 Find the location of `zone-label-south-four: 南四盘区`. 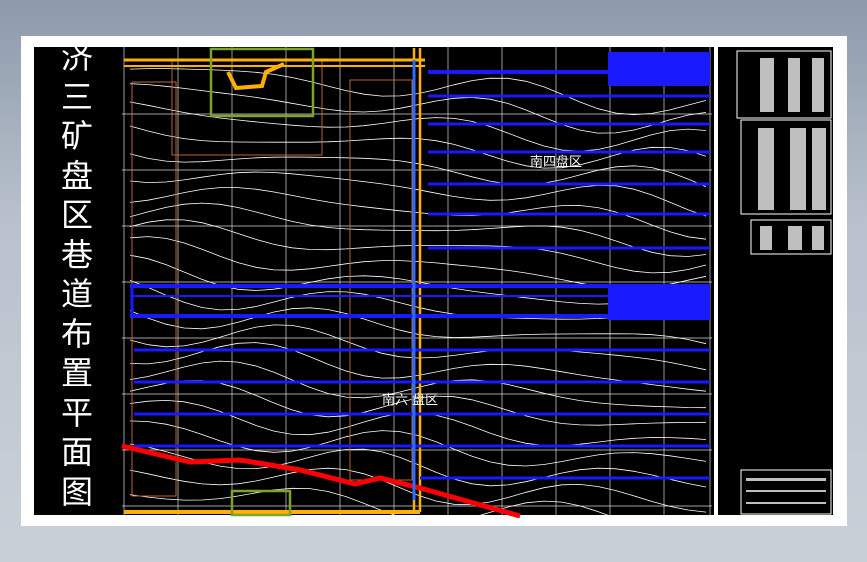

zone-label-south-four: 南四盘区 is located at coordinates (556, 162).